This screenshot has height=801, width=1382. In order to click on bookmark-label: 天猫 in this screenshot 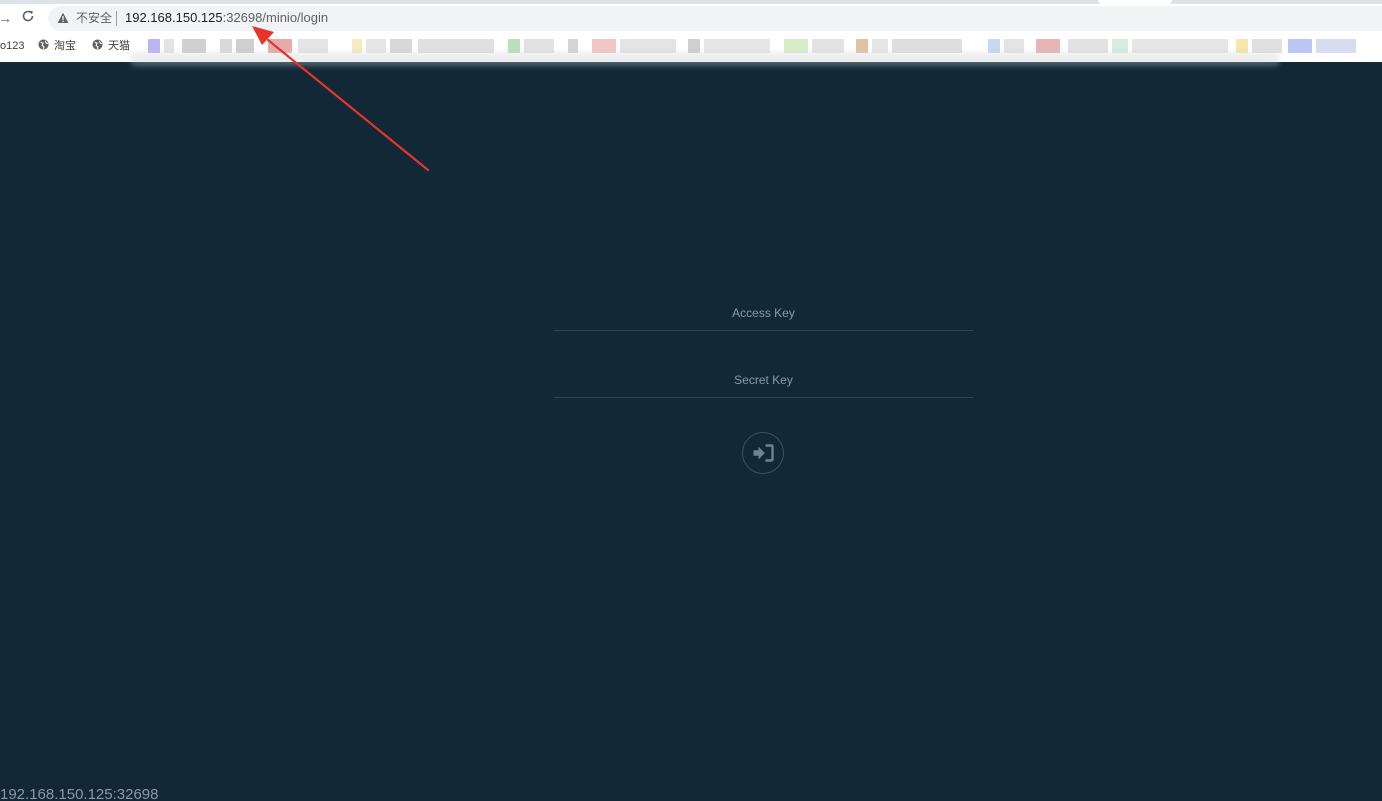, I will do `click(119, 46)`.